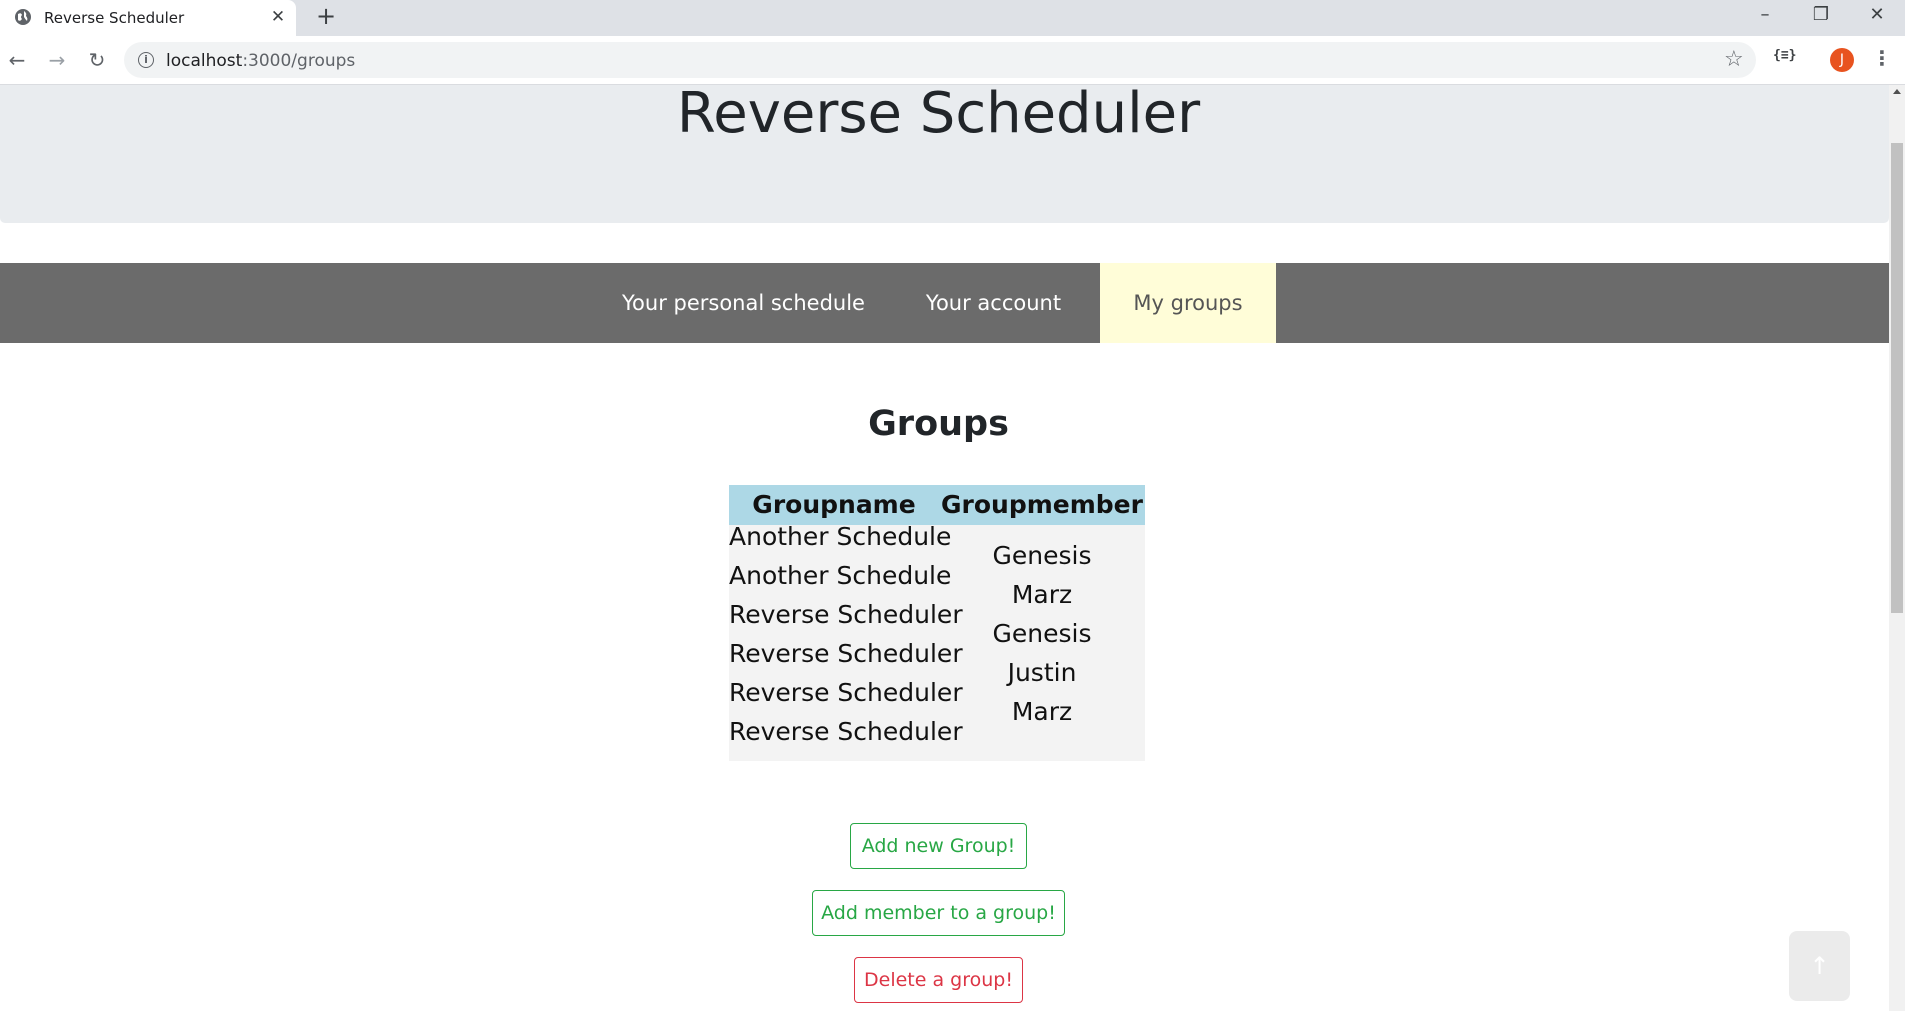 This screenshot has height=1011, width=1905. Describe the element at coordinates (938, 846) in the screenshot. I see `add-group-button: Add new Group!` at that location.